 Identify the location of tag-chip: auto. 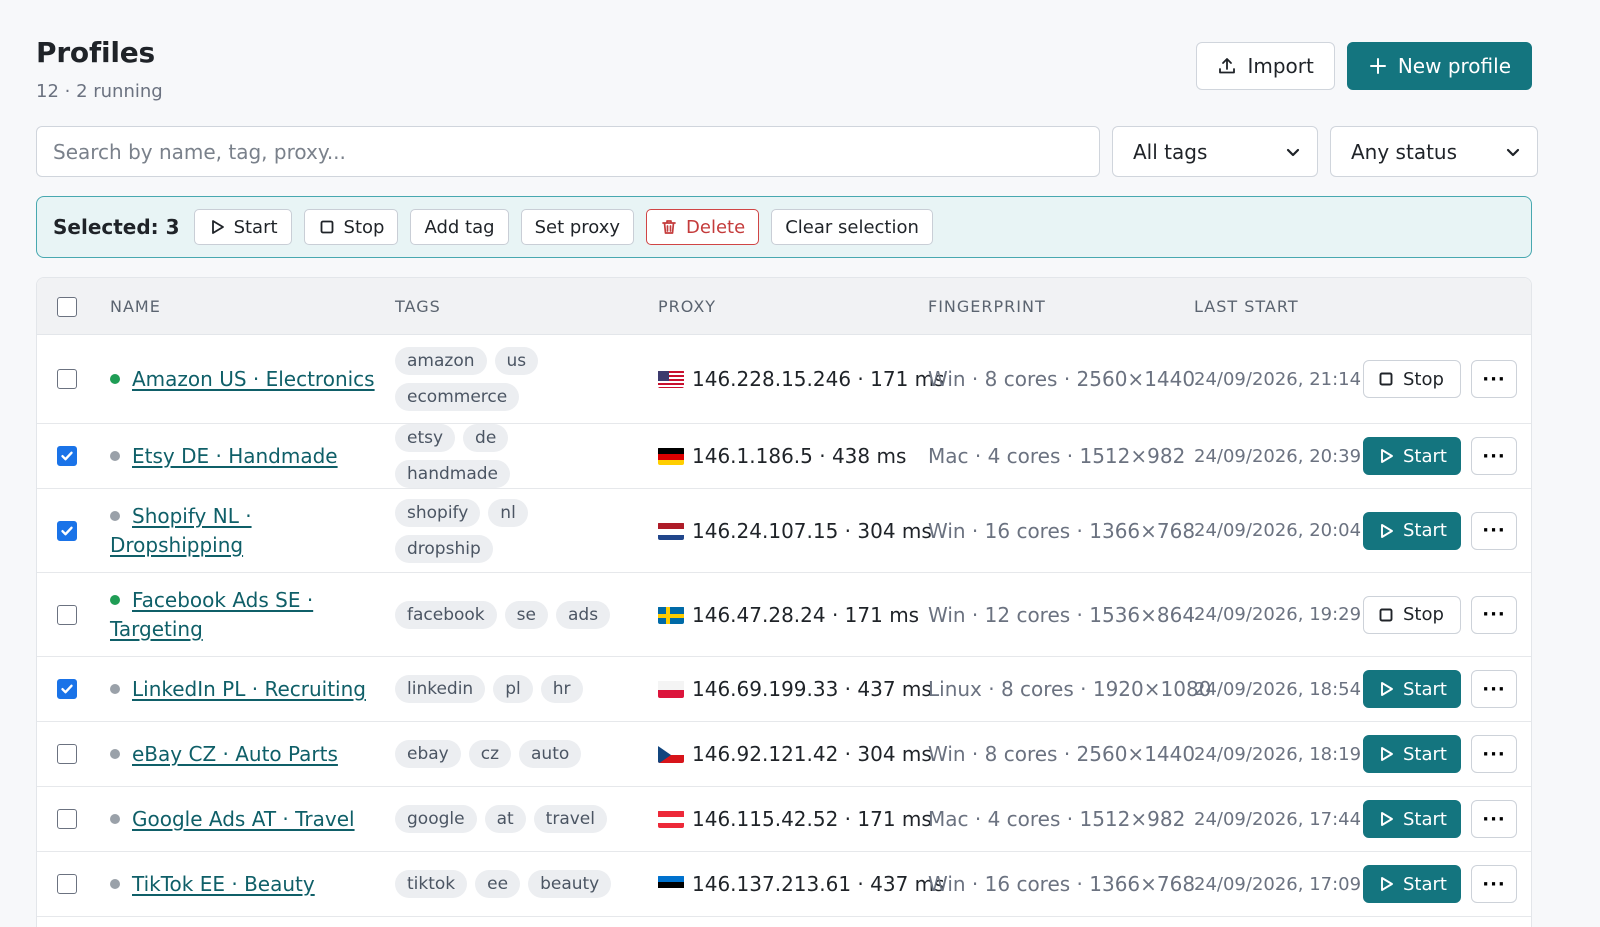
(550, 754).